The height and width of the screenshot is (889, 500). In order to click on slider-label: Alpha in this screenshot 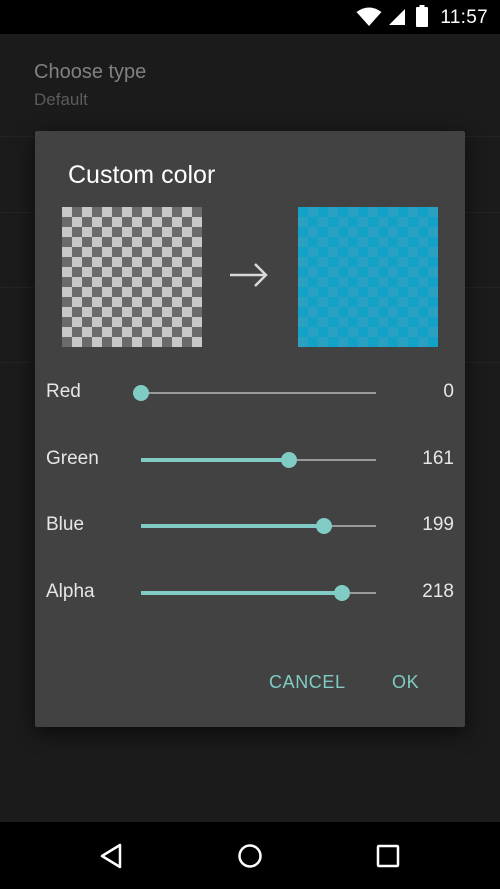, I will do `click(70, 591)`.